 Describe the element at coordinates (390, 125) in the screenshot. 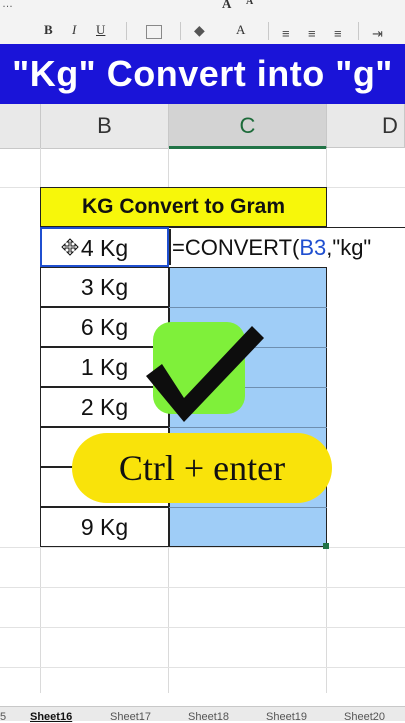

I see `column-header-d-label: D` at that location.